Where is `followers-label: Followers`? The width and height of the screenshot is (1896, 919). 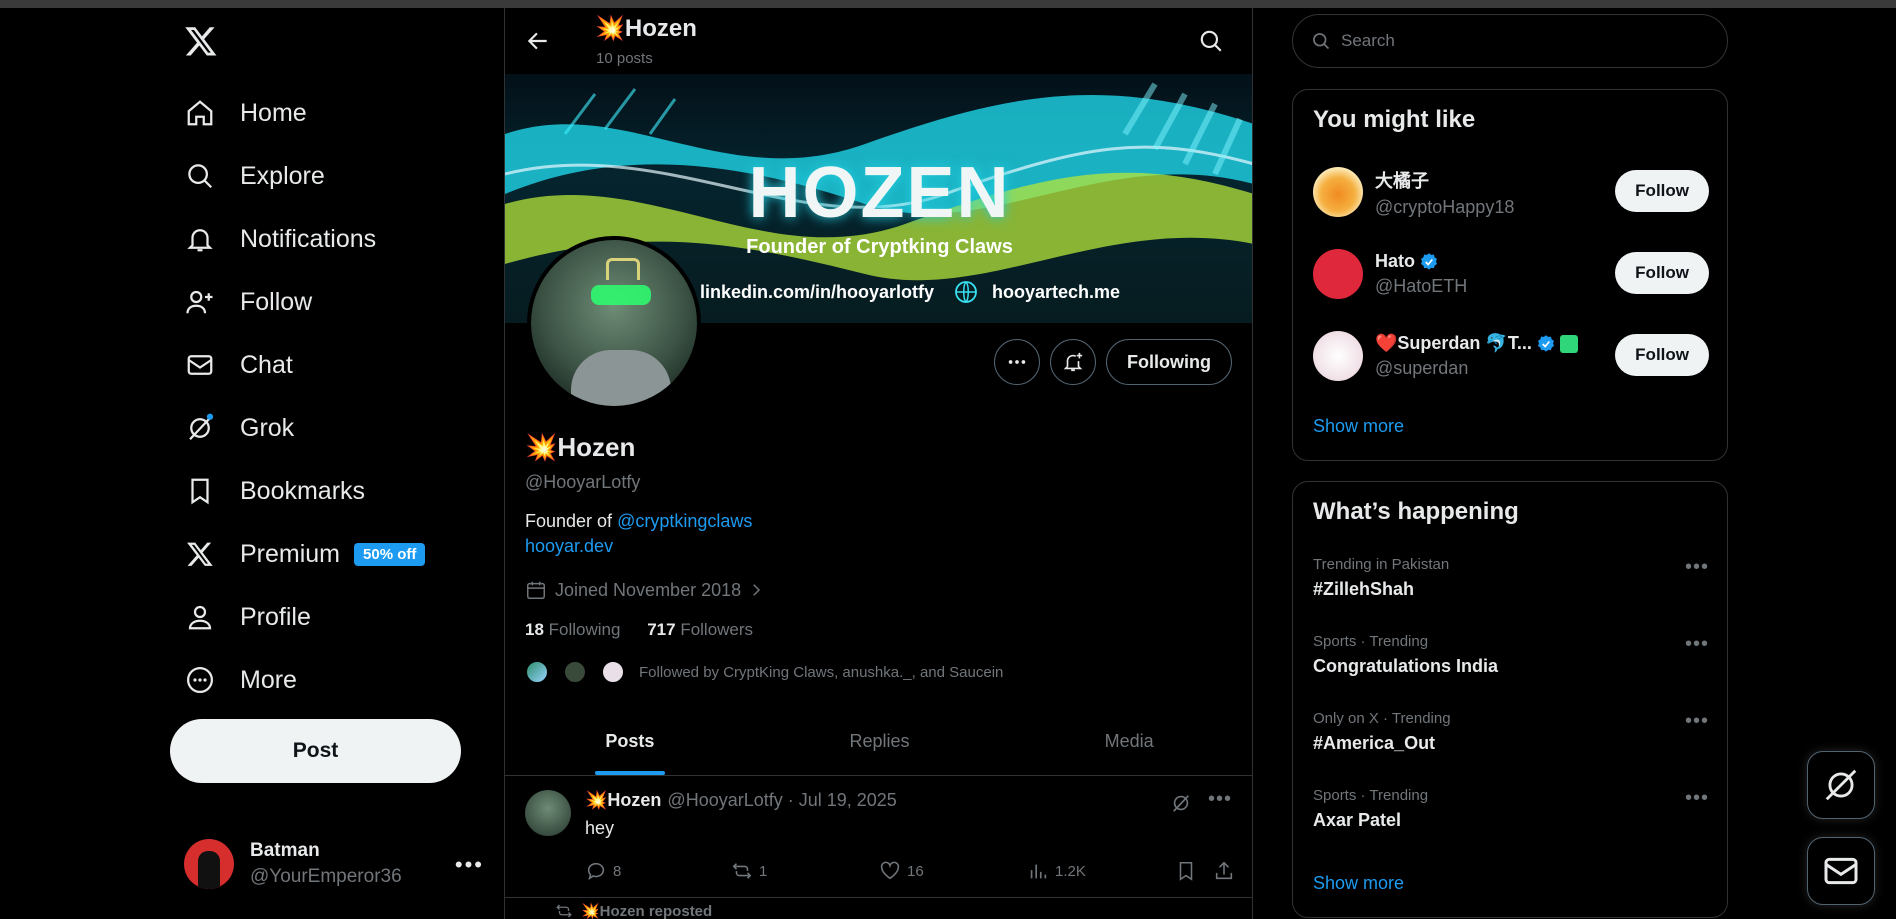
followers-label: Followers is located at coordinates (717, 629).